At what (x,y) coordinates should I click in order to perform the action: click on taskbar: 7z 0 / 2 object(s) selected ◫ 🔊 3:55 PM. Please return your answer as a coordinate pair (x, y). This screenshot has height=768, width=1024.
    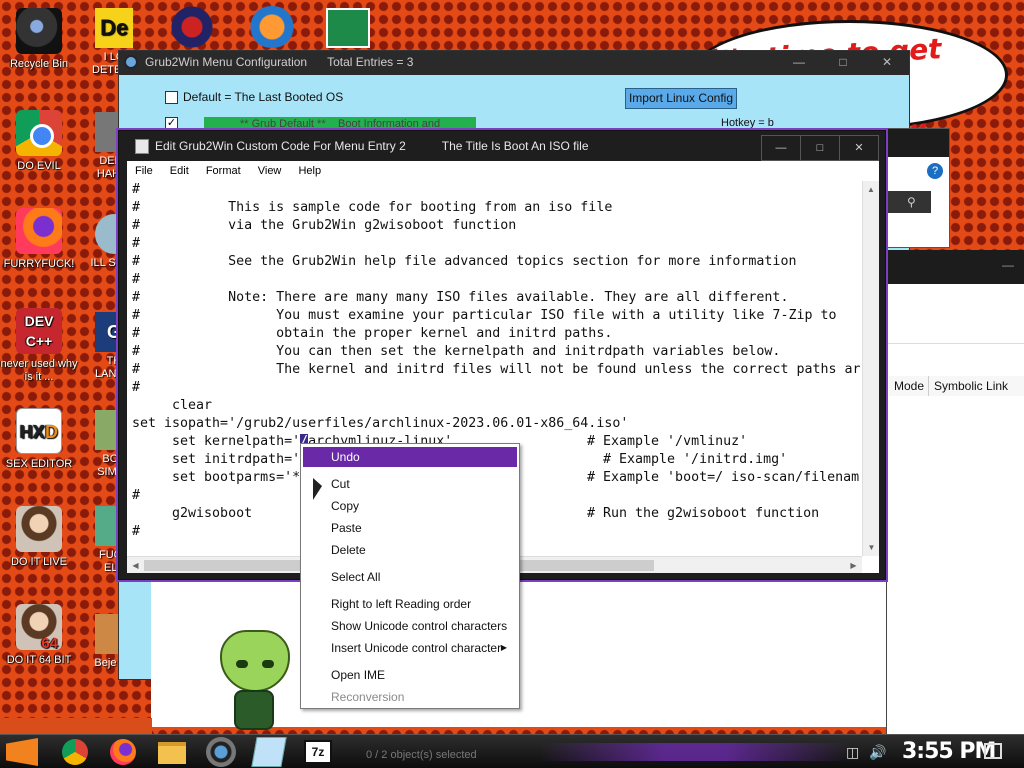
    Looking at the image, I should click on (512, 751).